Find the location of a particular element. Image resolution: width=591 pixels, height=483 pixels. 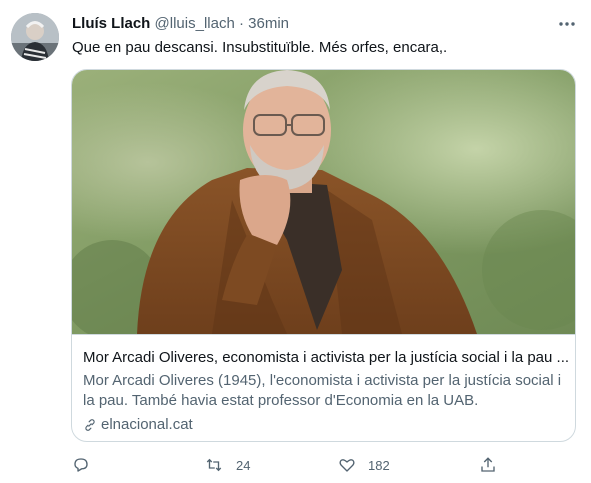

like-button: 182 is located at coordinates (364, 465).